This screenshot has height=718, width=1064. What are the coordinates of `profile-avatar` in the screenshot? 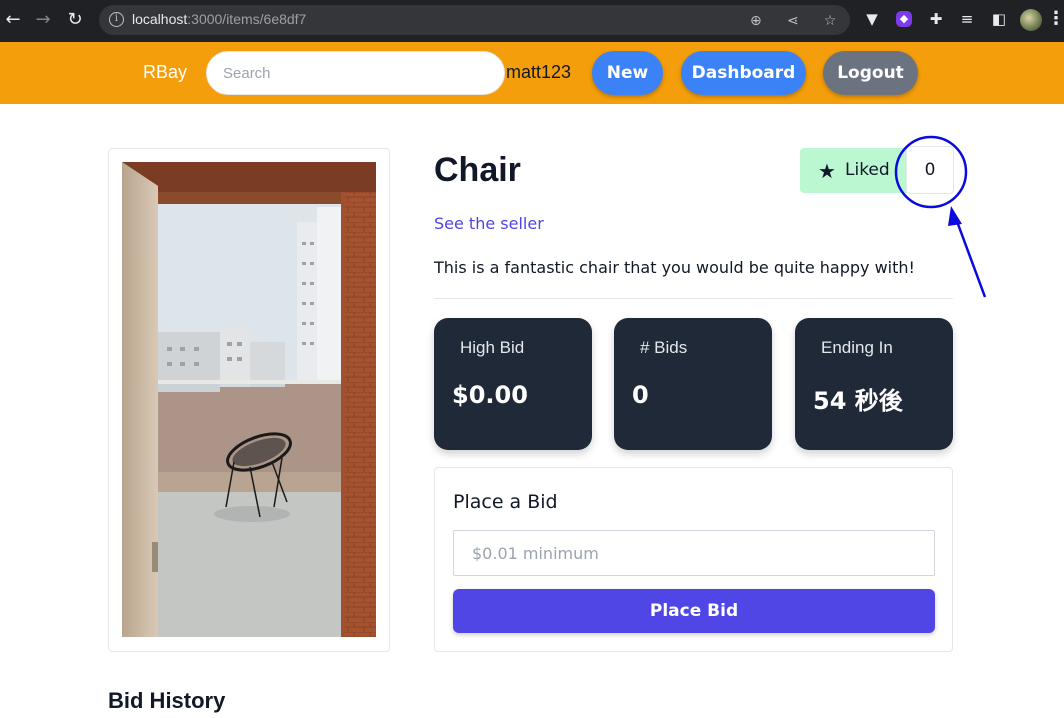 It's located at (1031, 20).